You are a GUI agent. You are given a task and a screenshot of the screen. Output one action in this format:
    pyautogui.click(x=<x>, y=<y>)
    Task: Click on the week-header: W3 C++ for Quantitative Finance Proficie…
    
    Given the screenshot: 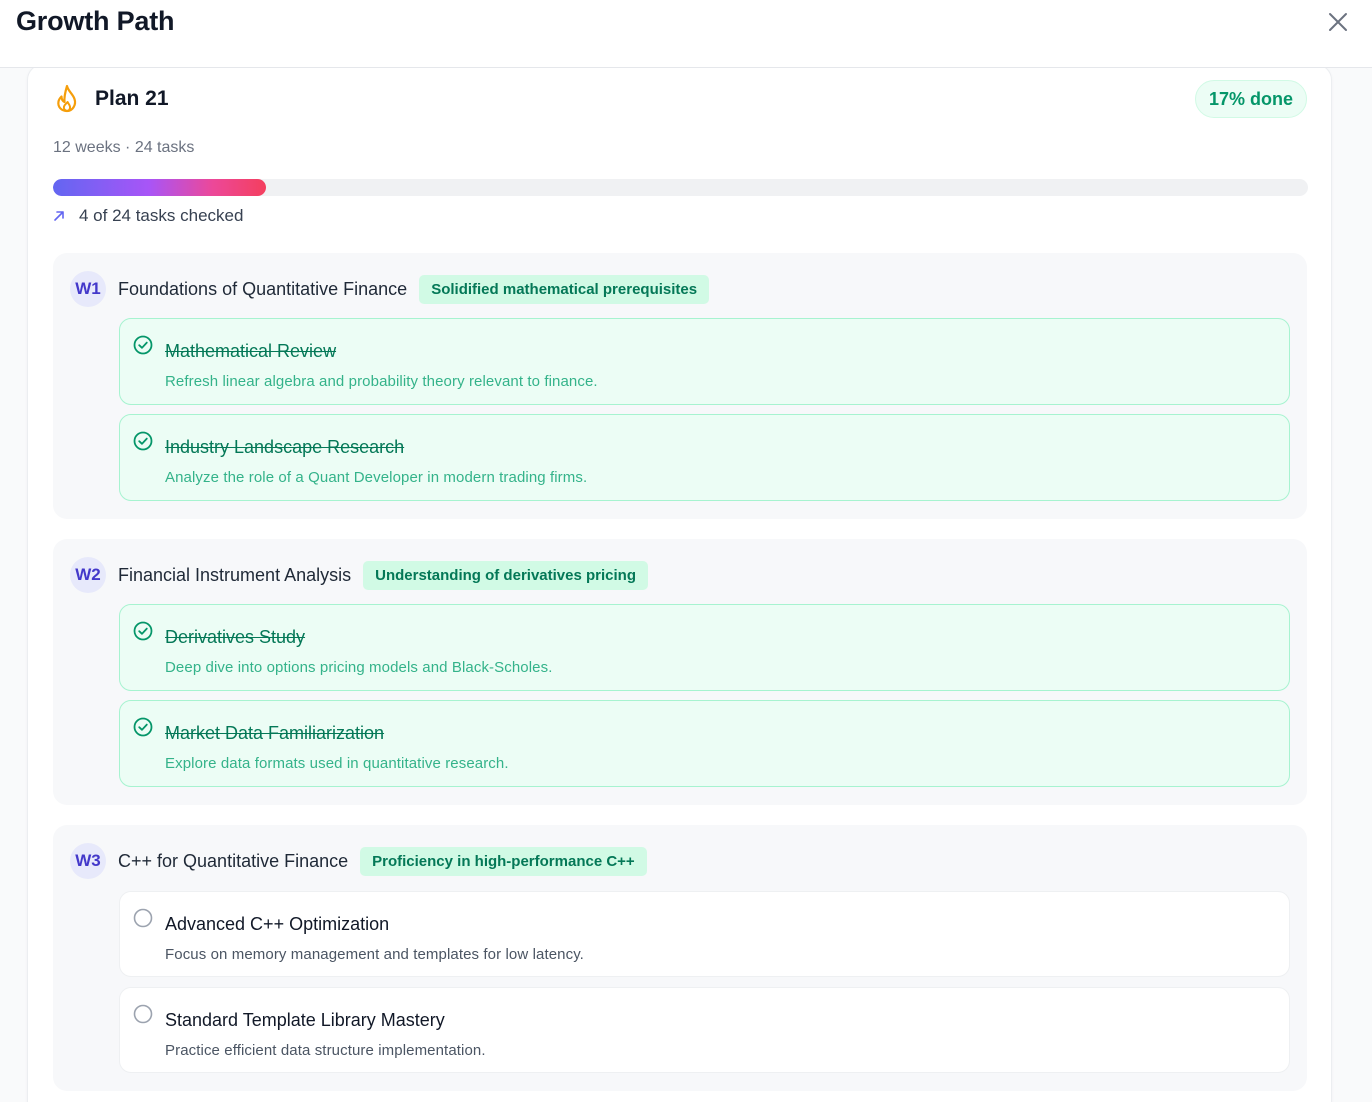 What is the action you would take?
    pyautogui.click(x=358, y=861)
    